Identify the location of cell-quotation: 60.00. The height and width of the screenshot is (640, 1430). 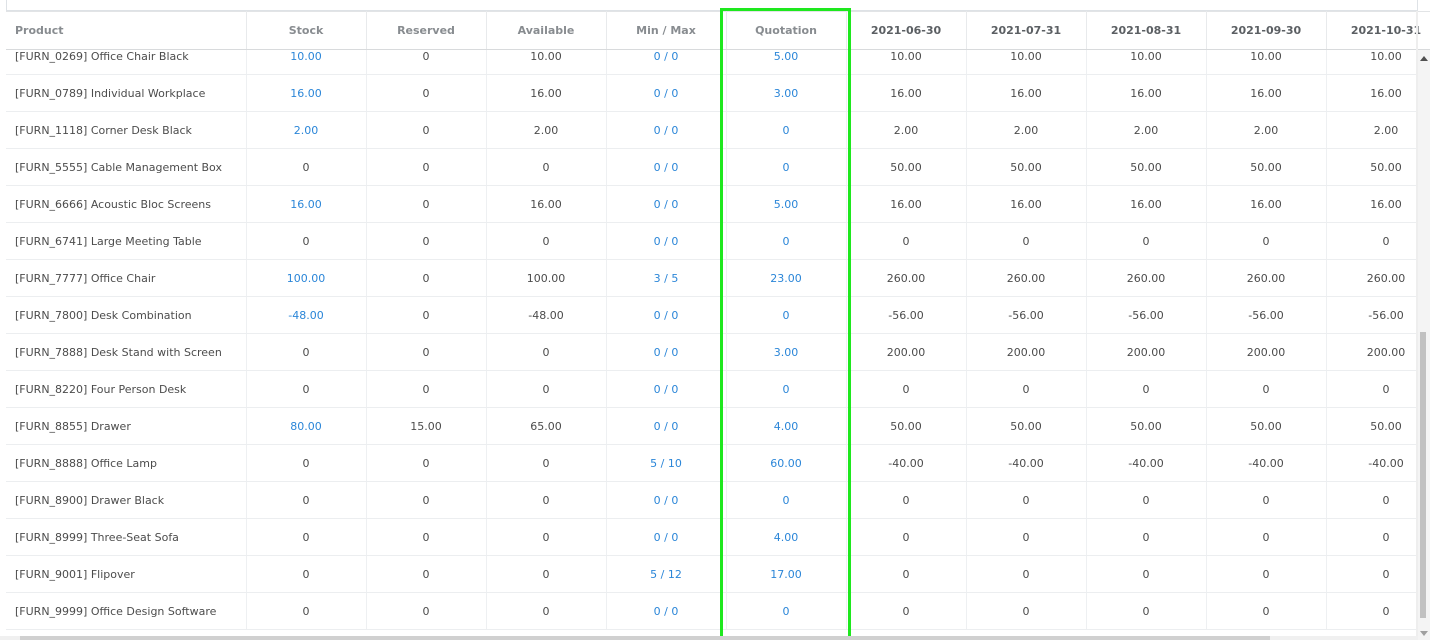
(786, 463).